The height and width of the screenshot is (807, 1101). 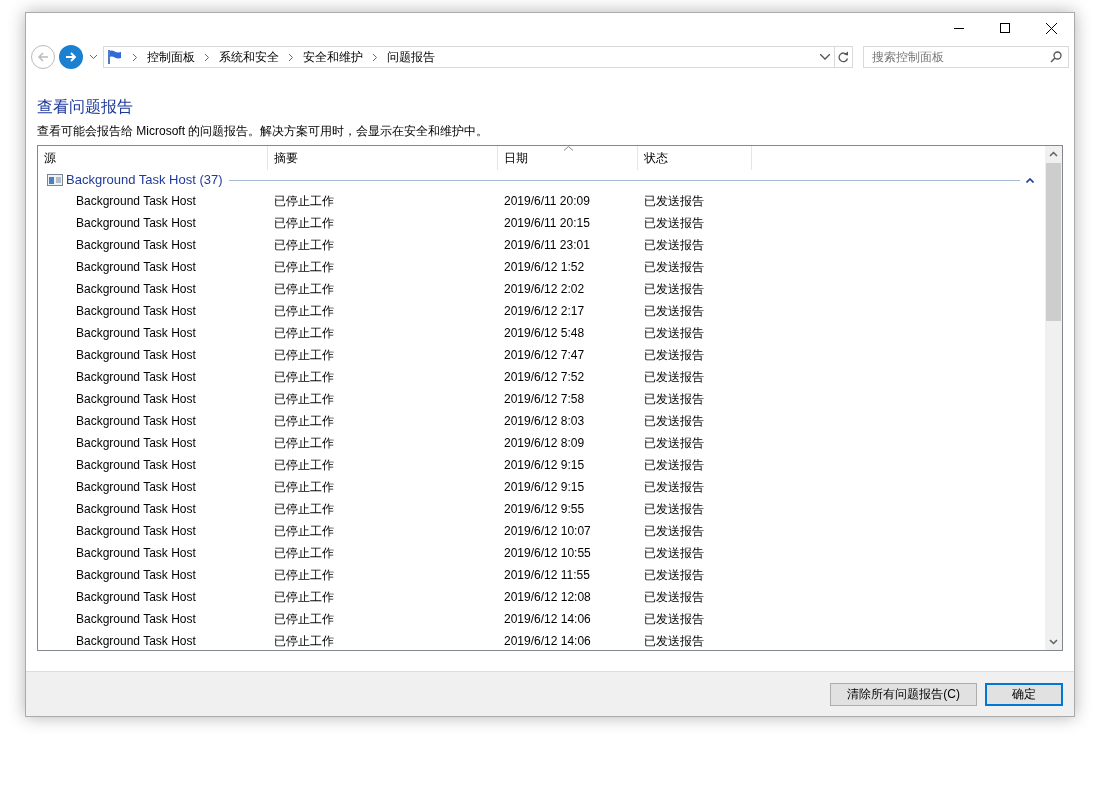 What do you see at coordinates (1053, 398) in the screenshot?
I see `vertical-scrollbar` at bounding box center [1053, 398].